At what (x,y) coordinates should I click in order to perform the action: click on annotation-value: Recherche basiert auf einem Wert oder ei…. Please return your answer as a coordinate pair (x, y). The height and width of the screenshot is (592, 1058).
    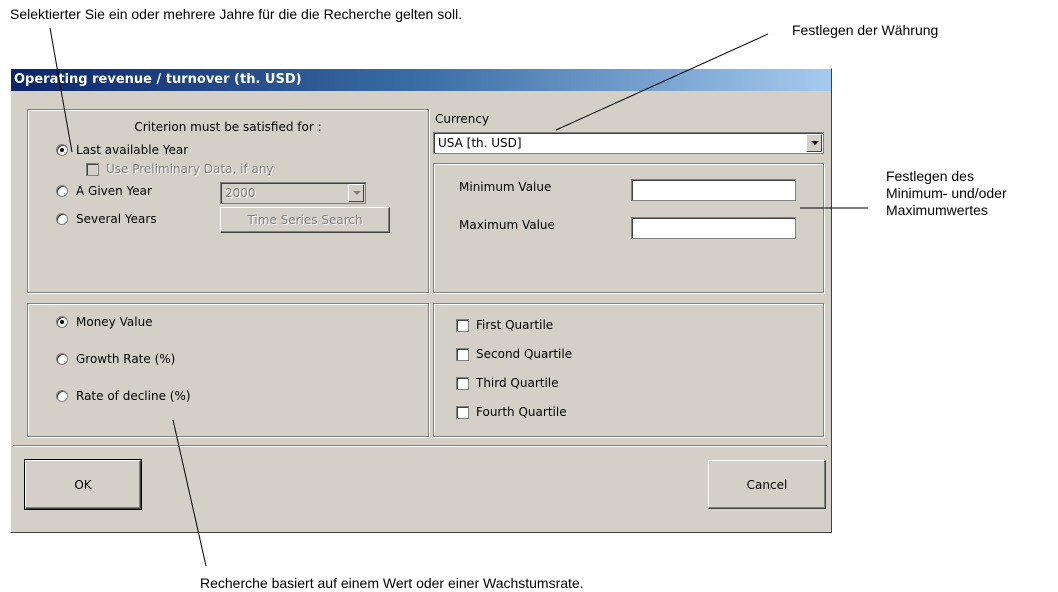
    Looking at the image, I should click on (392, 583).